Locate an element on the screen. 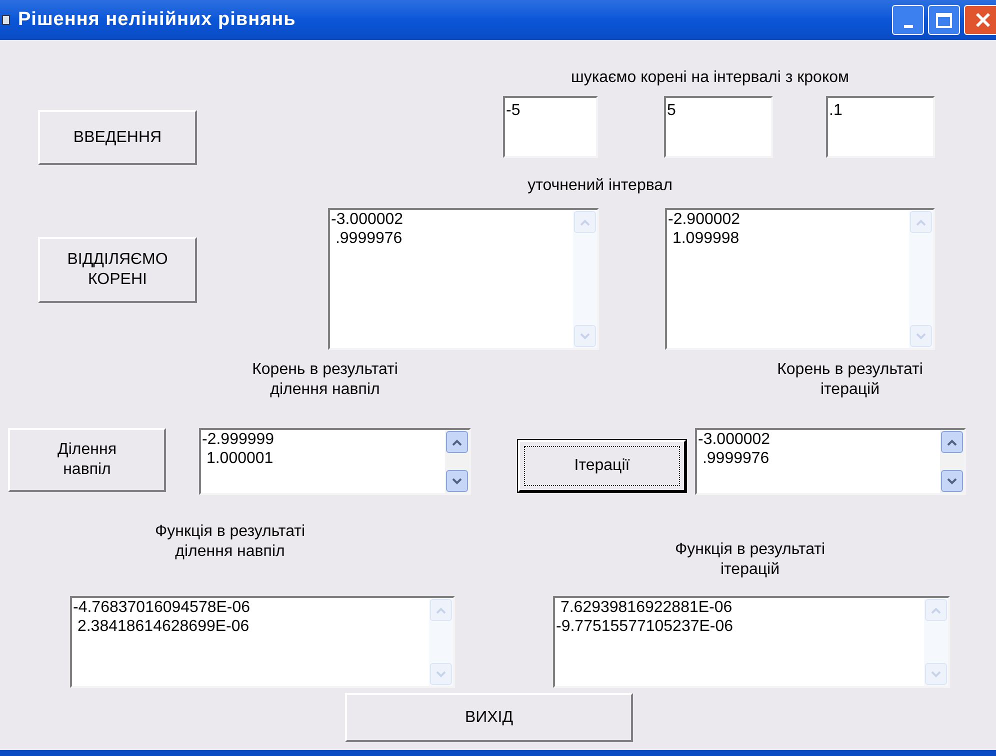  form-label: Корень в результаті ділення навпіл is located at coordinates (325, 380).